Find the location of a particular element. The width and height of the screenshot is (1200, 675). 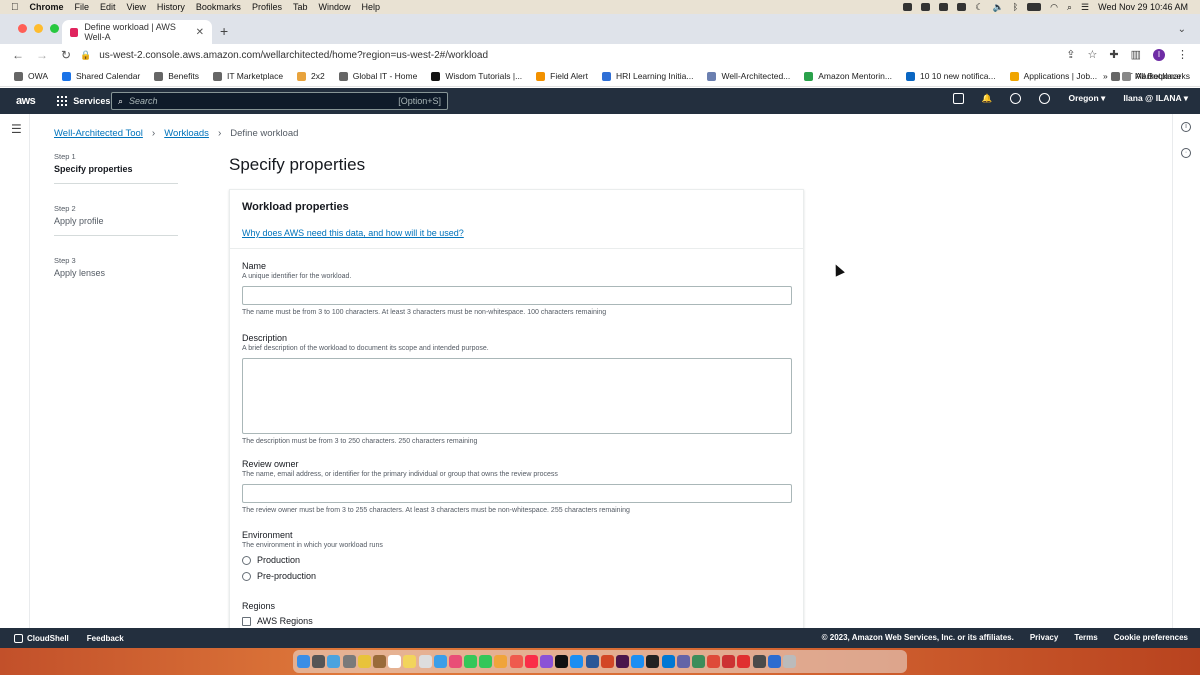

cookie-preferences-link: Cookie preferences is located at coordinates (1151, 637).